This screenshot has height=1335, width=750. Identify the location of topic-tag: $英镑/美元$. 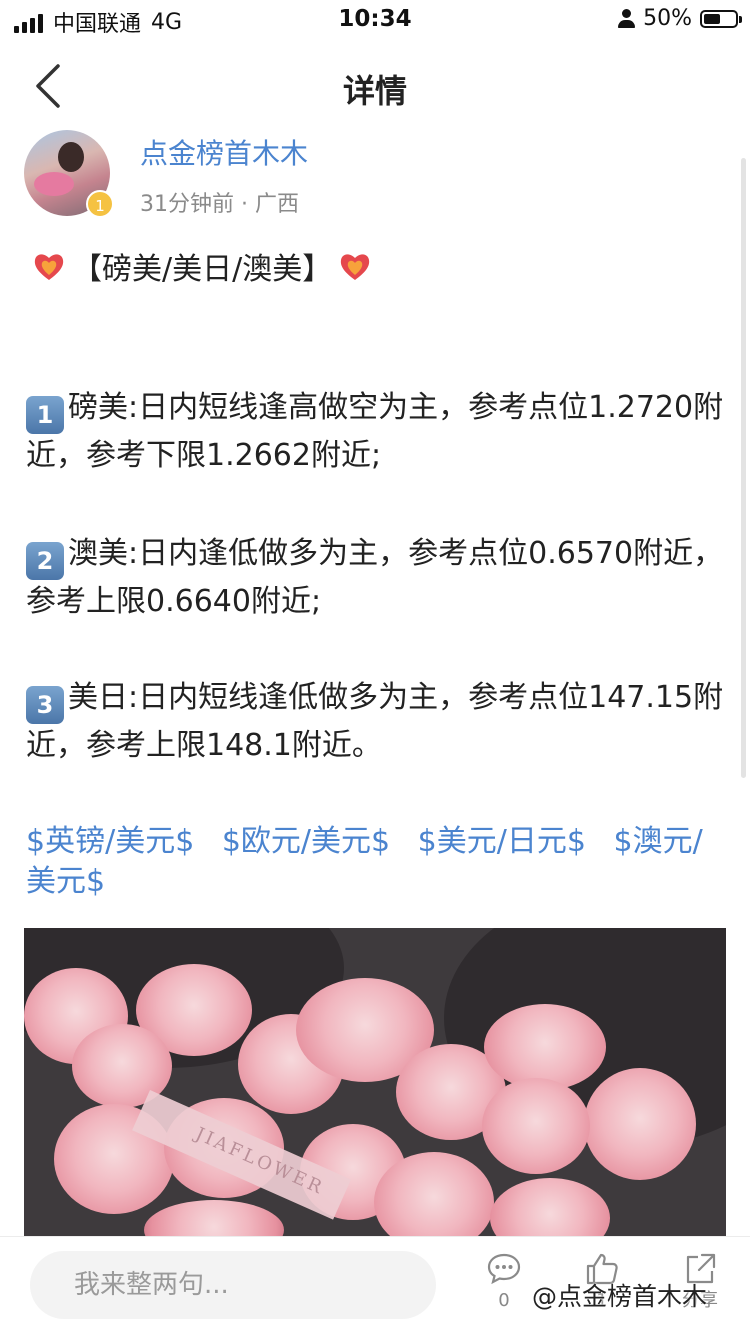
(110, 841).